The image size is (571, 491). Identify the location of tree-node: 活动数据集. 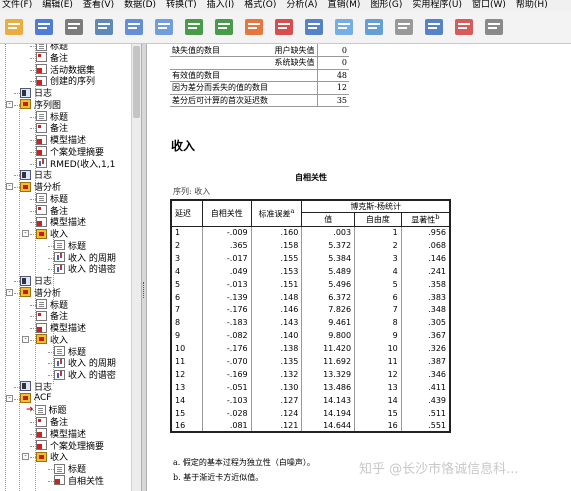
(65, 70).